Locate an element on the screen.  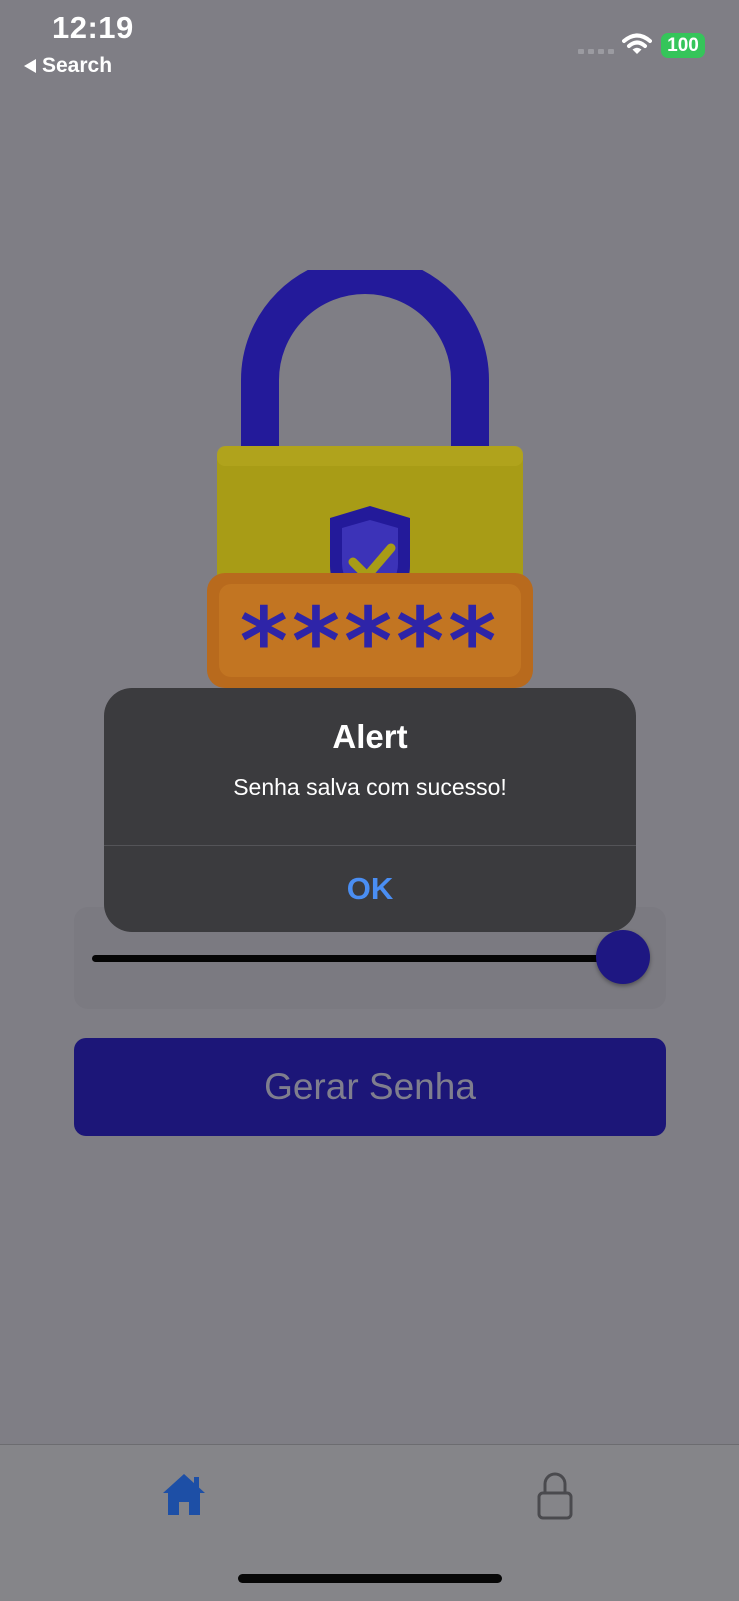
home-icon is located at coordinates (184, 1494).